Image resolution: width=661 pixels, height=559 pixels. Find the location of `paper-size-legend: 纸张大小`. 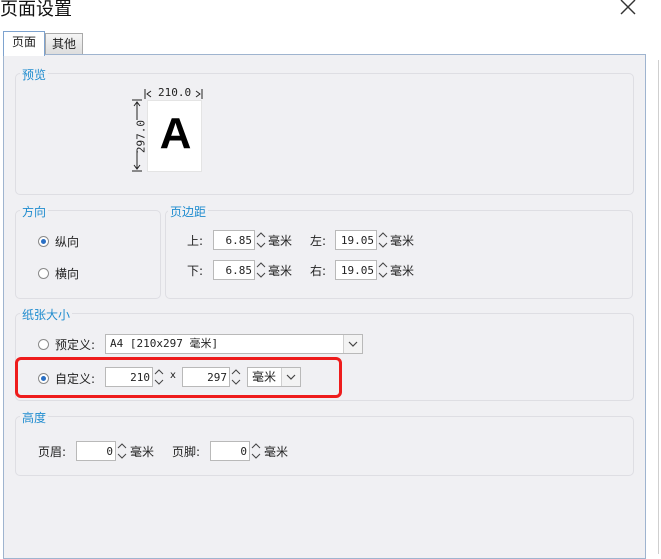

paper-size-legend: 纸张大小 is located at coordinates (46, 314).